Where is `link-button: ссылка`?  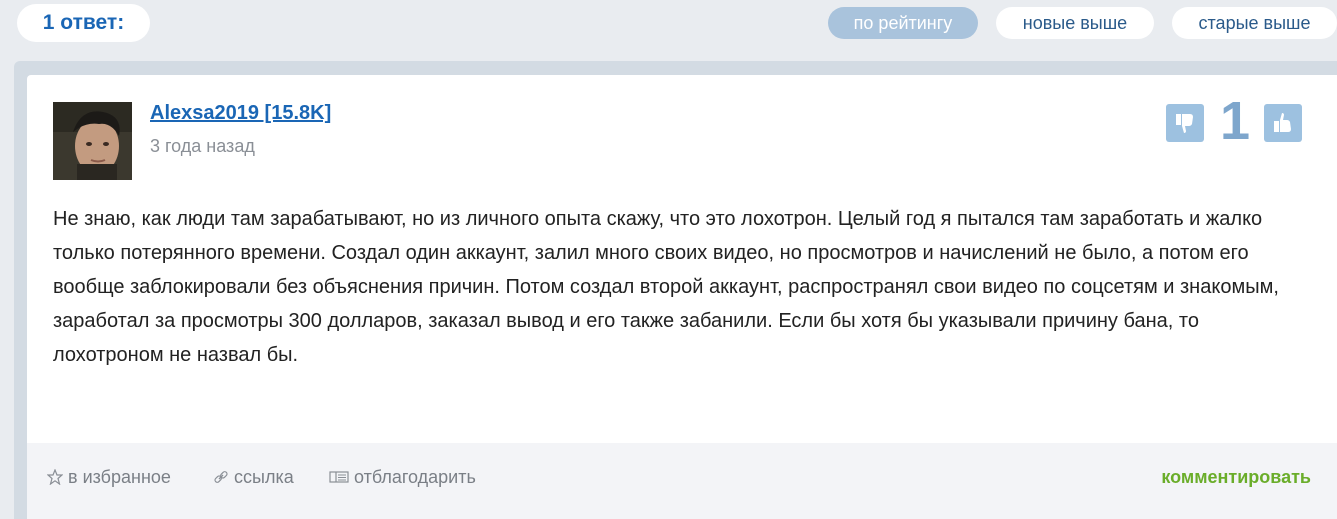 link-button: ссылка is located at coordinates (253, 478).